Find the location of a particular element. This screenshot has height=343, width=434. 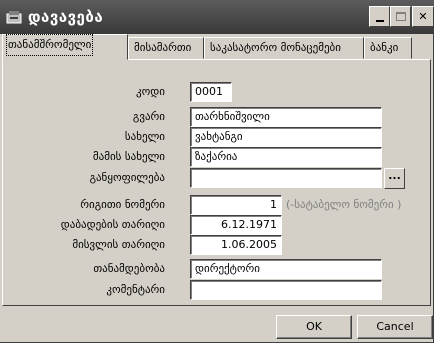

name-label: სახელი is located at coordinates (144, 136).